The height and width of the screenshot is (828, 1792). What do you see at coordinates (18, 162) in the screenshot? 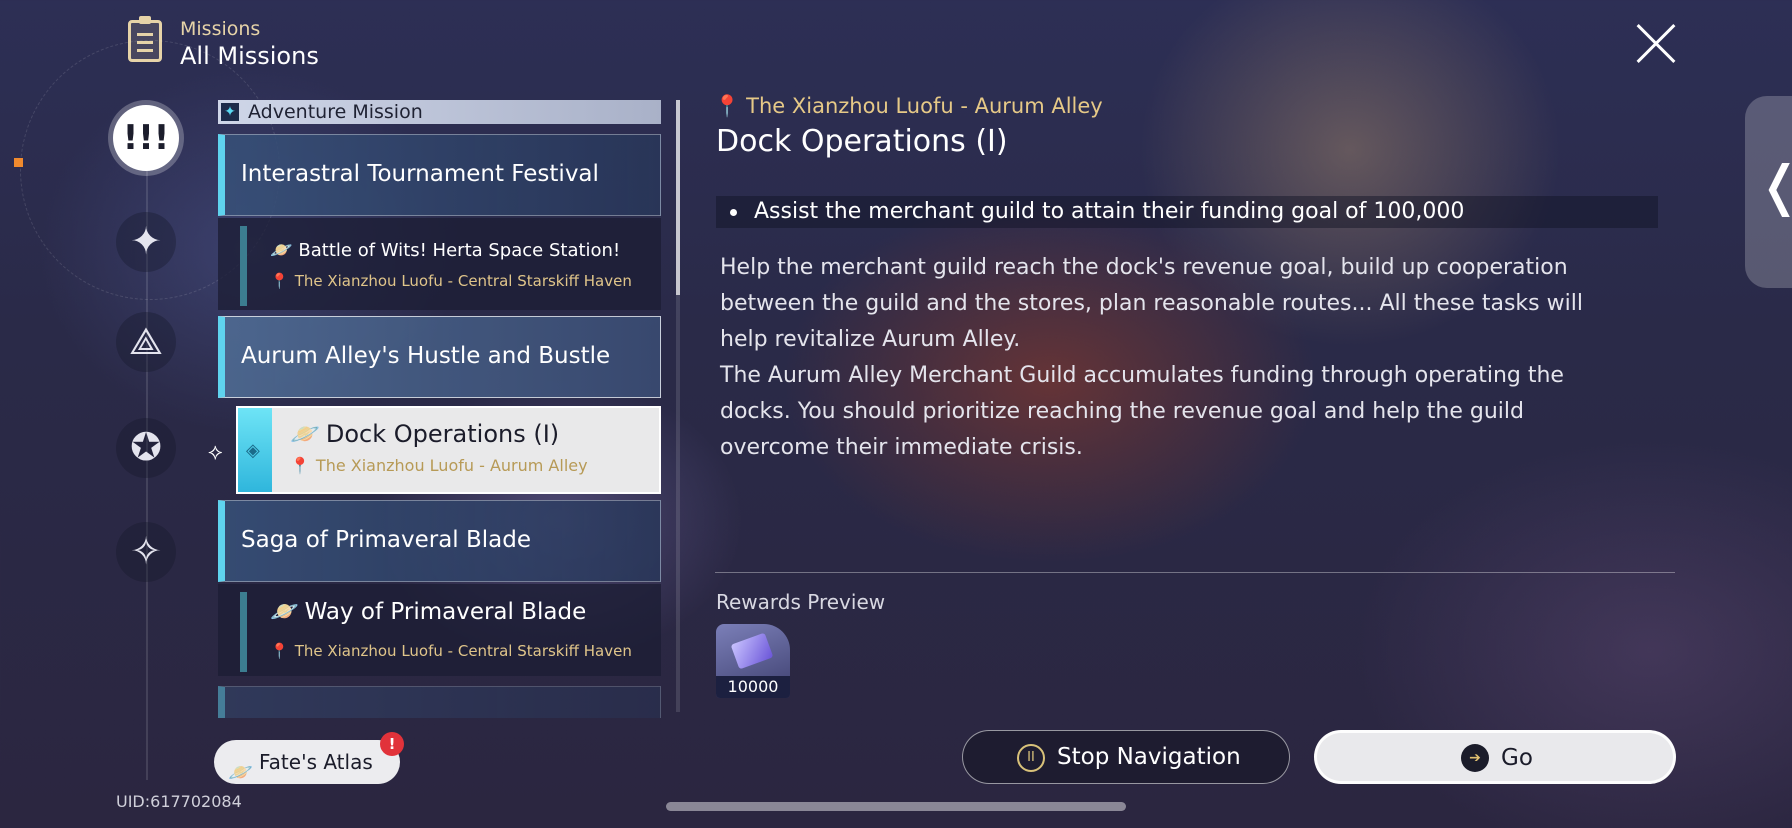
I see `rail-marker` at bounding box center [18, 162].